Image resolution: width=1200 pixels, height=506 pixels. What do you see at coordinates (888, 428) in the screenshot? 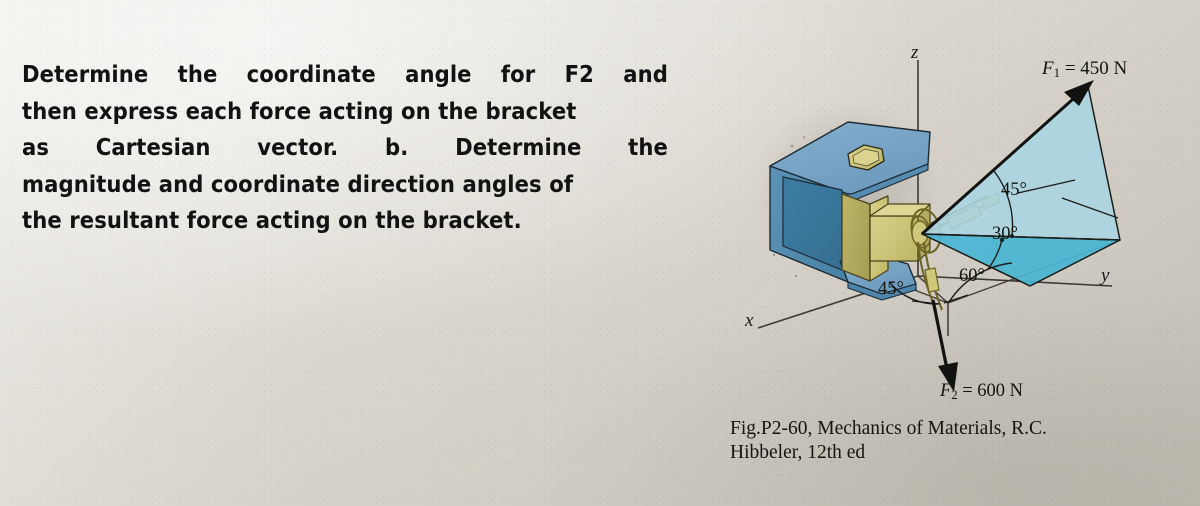
I see `caption-line-1: Fig.P2-60, Mechanics of Materials, R.C.` at bounding box center [888, 428].